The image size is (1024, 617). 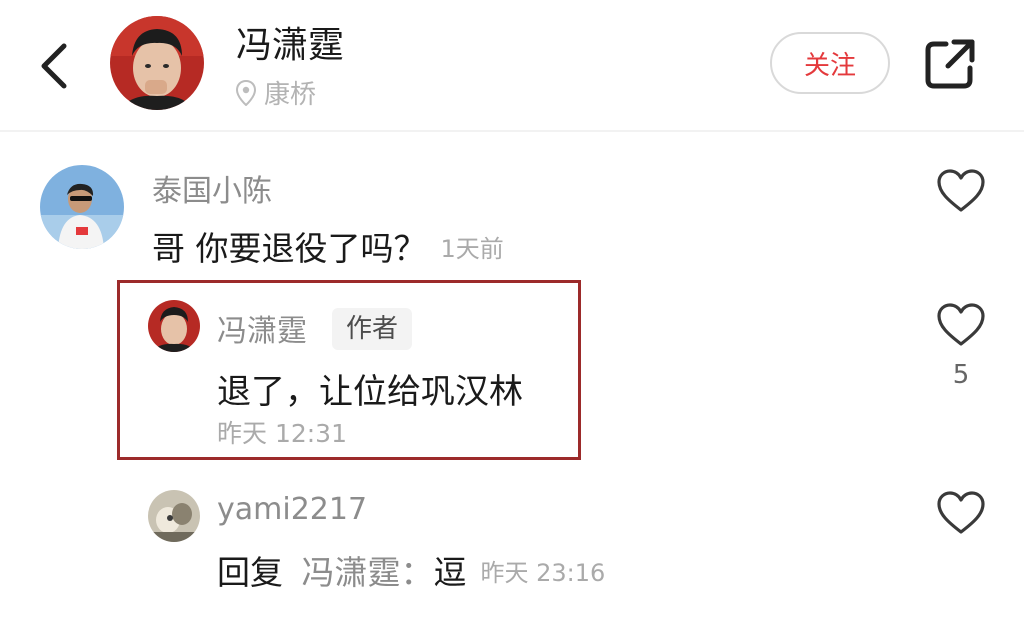 I want to click on reply-username: yami2217, so click(x=292, y=509).